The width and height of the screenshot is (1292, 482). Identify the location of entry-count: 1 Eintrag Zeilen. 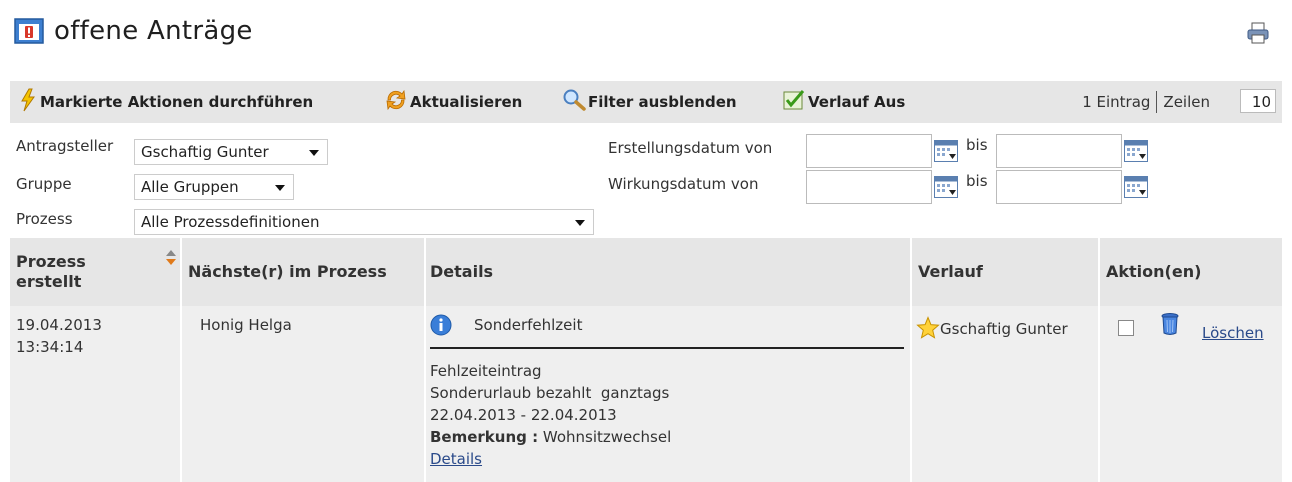
(1146, 102).